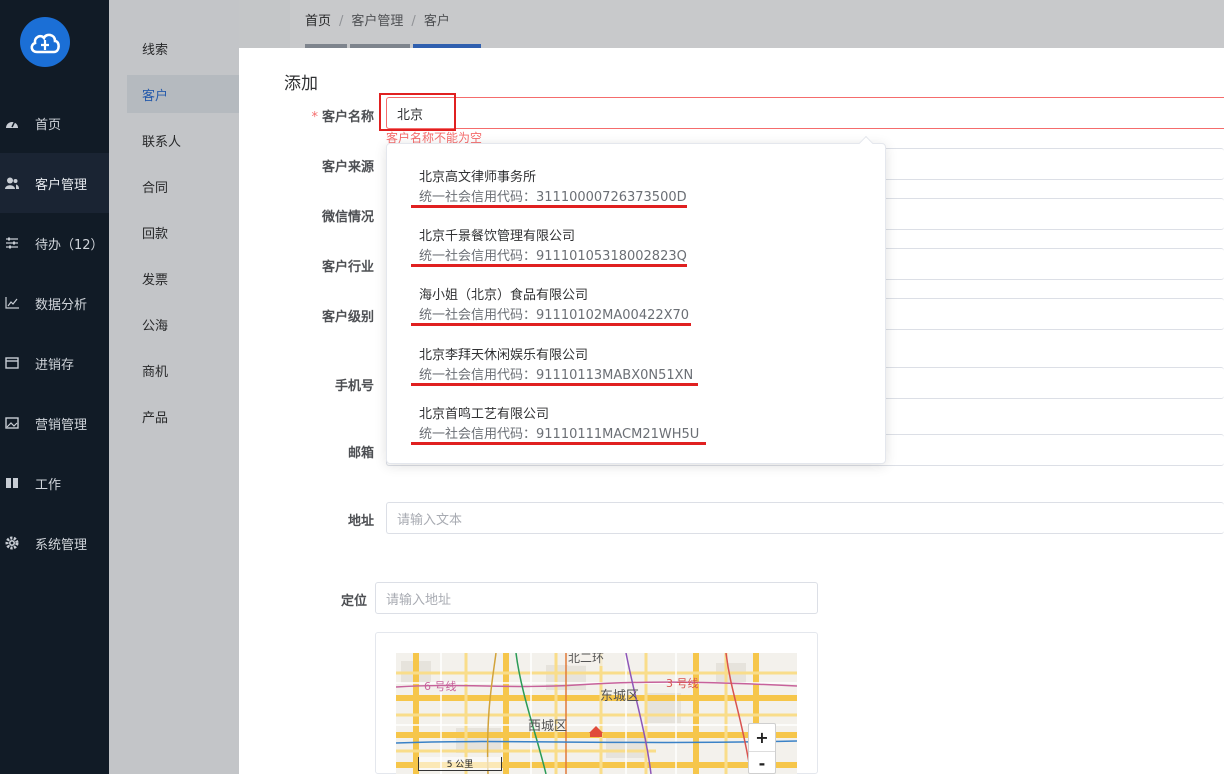 The height and width of the screenshot is (774, 1224). What do you see at coordinates (805, 113) in the screenshot?
I see `customer-name-input: 北京` at bounding box center [805, 113].